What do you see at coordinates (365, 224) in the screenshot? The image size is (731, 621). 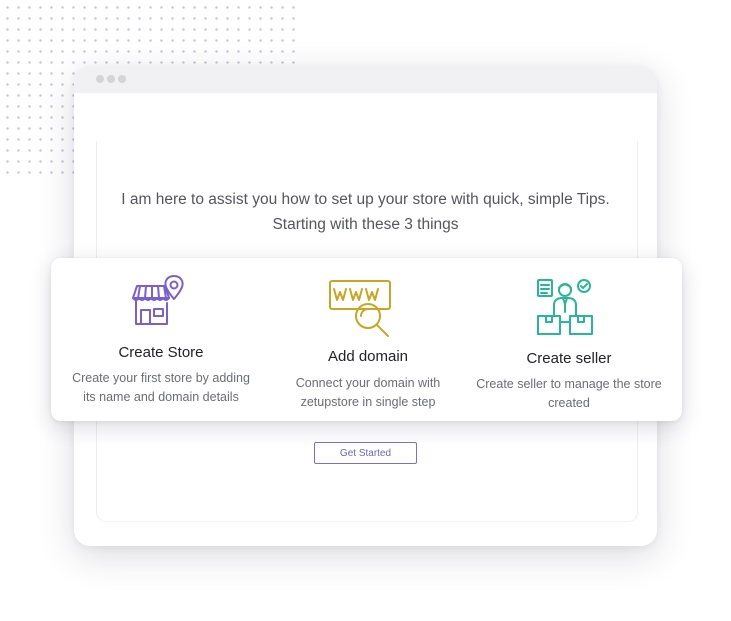 I see `intro-line-2: Starting with these 3 things` at bounding box center [365, 224].